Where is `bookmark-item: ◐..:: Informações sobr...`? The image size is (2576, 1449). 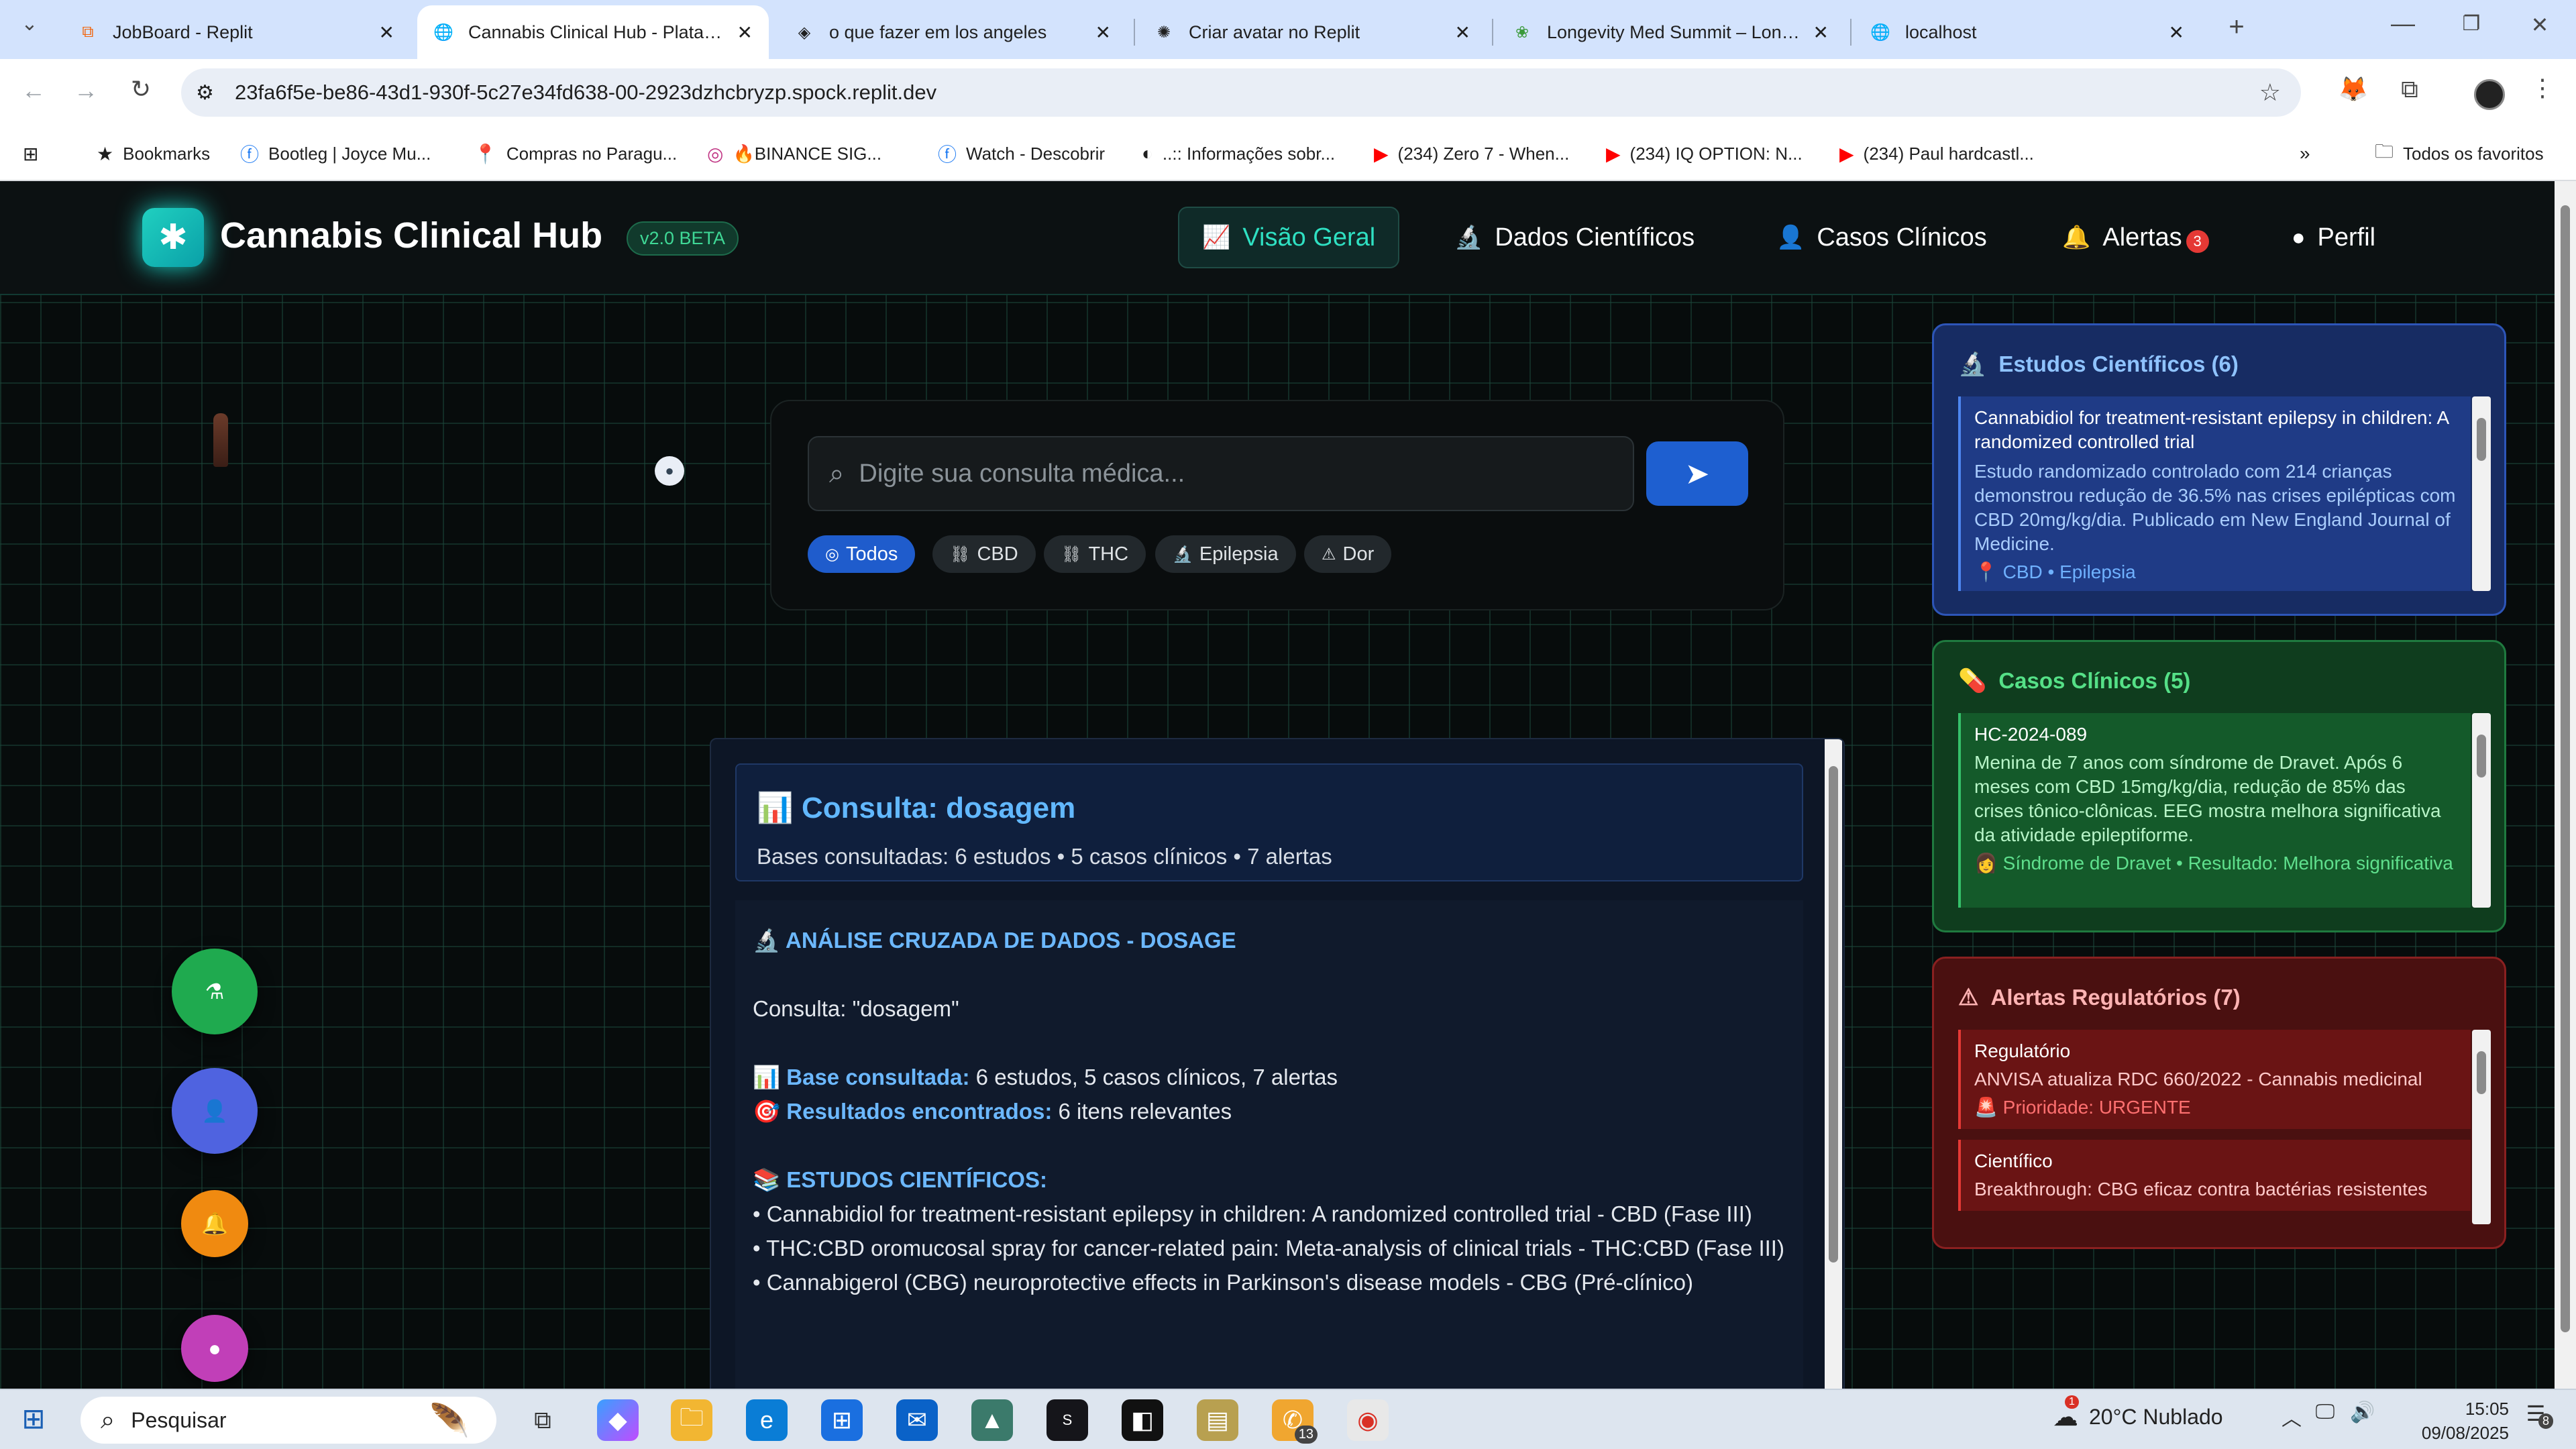 bookmark-item: ◐..:: Informações sobr... is located at coordinates (1238, 153).